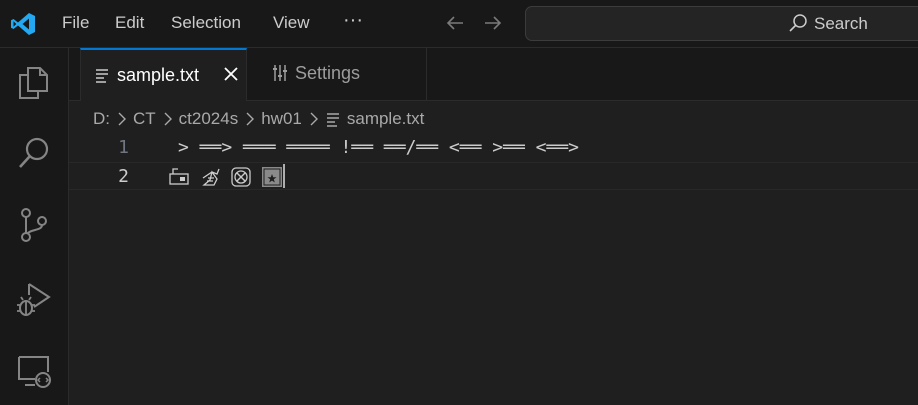 This screenshot has height=405, width=918. I want to click on tab-sample-txt: sample.txt, so click(163, 74).